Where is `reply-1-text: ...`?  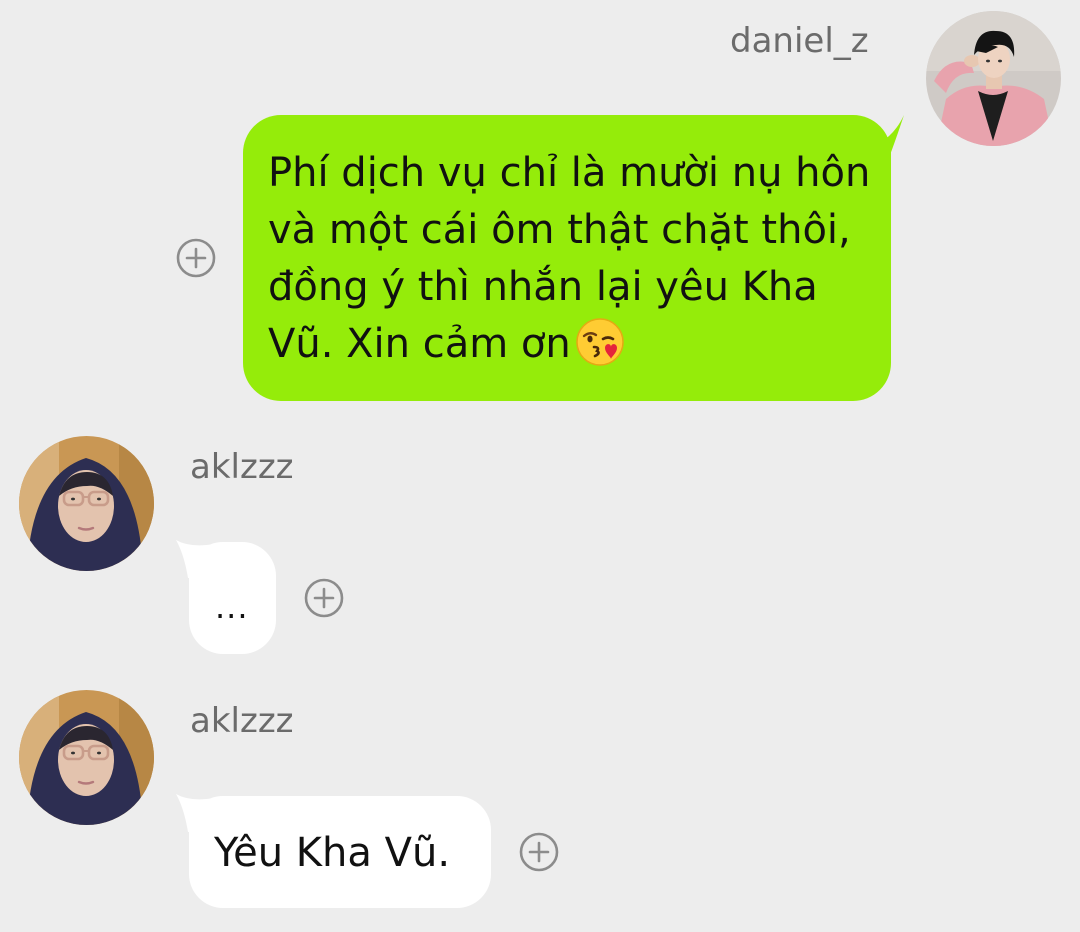
reply-1-text: ... is located at coordinates (232, 607).